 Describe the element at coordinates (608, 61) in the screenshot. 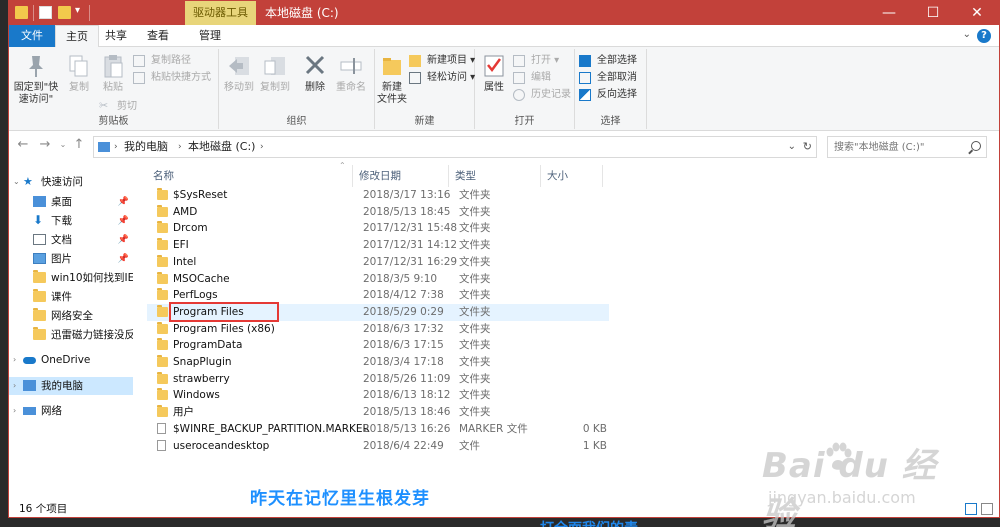

I see `select-all-button: 全部选择` at that location.